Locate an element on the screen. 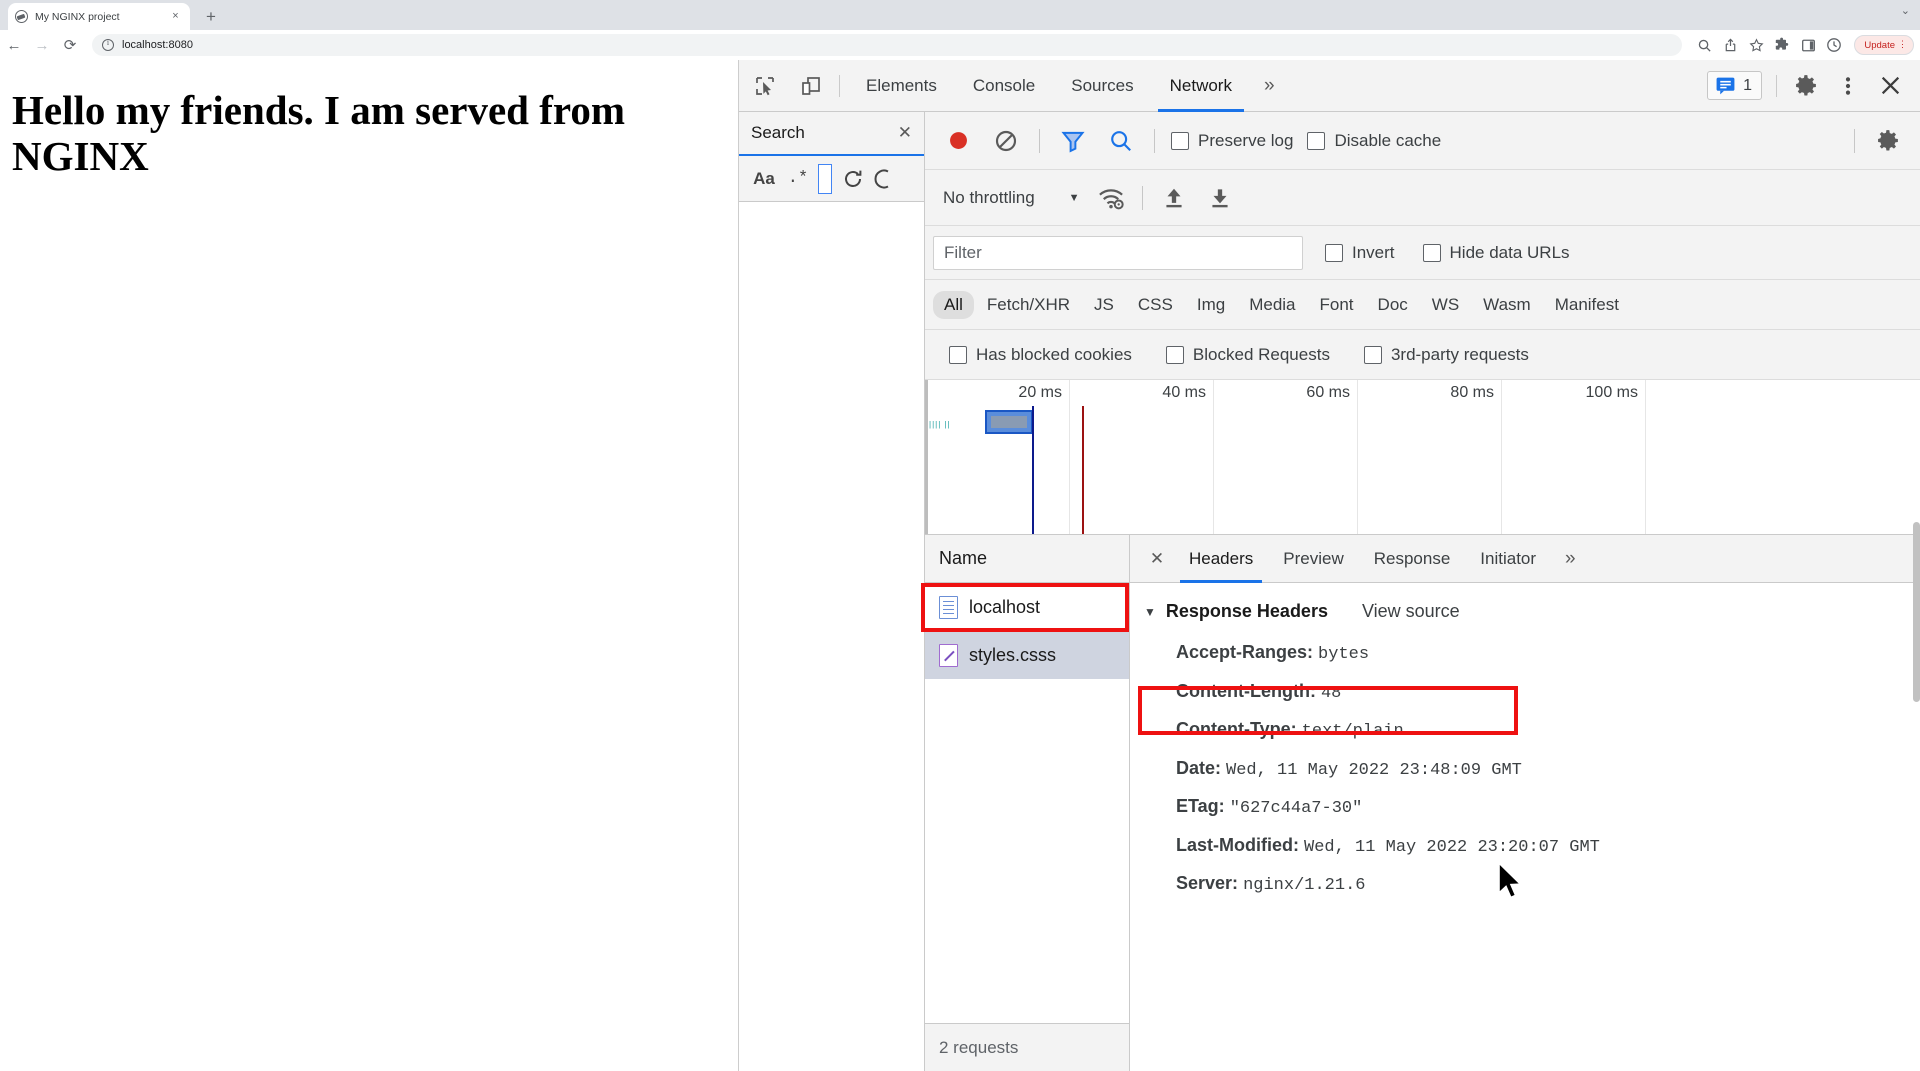  has-blocked-cookies-checkbox: Has blocked cookies is located at coordinates (1040, 355).